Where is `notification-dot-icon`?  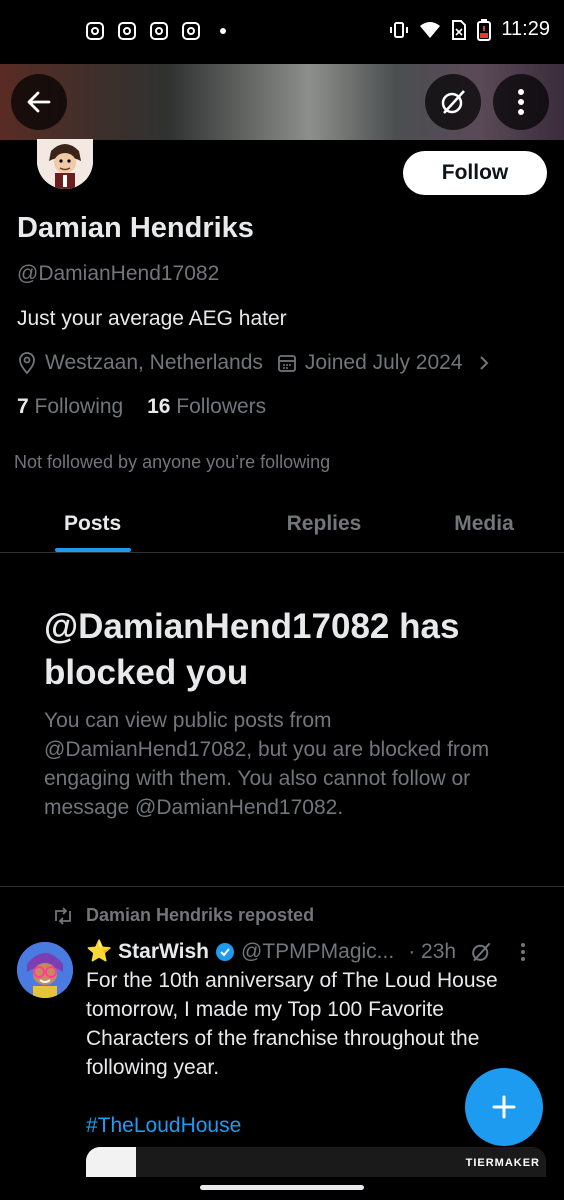
notification-dot-icon is located at coordinates (223, 31).